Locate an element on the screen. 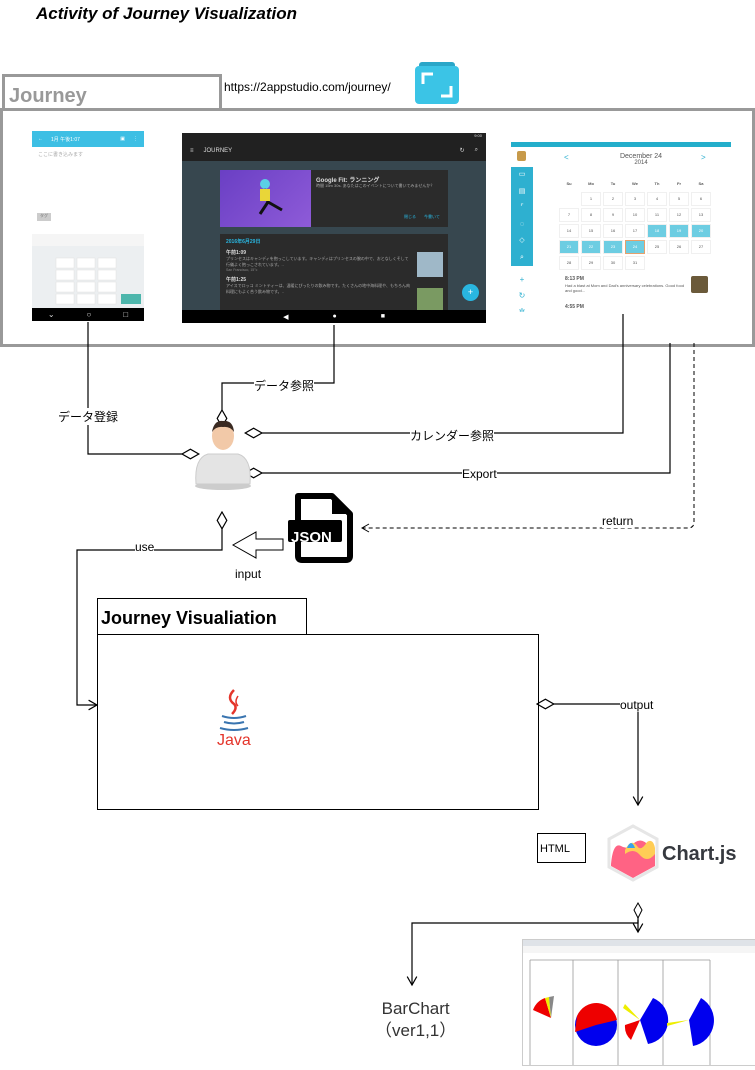 The height and width of the screenshot is (1070, 755). browser-screenshot is located at coordinates (638, 1002).